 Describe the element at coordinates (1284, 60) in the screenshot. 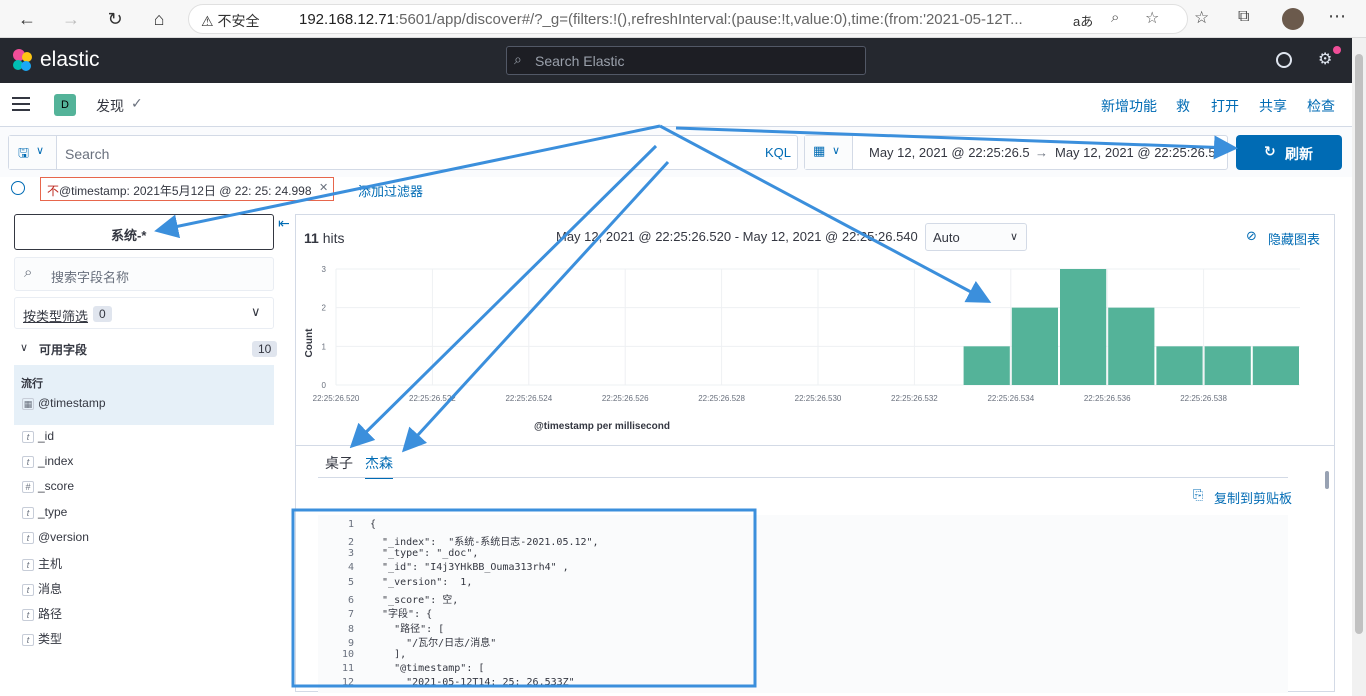

I see `help-icon` at that location.